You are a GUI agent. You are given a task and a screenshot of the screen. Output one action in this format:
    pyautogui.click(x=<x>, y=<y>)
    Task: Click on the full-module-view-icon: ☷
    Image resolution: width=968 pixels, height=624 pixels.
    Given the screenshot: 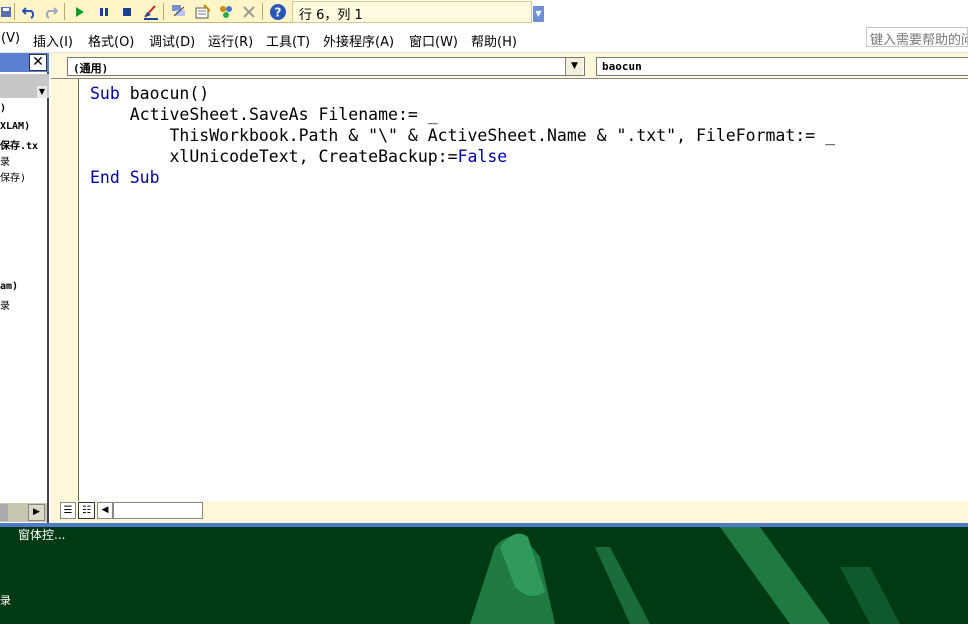 What is the action you would take?
    pyautogui.click(x=86, y=510)
    